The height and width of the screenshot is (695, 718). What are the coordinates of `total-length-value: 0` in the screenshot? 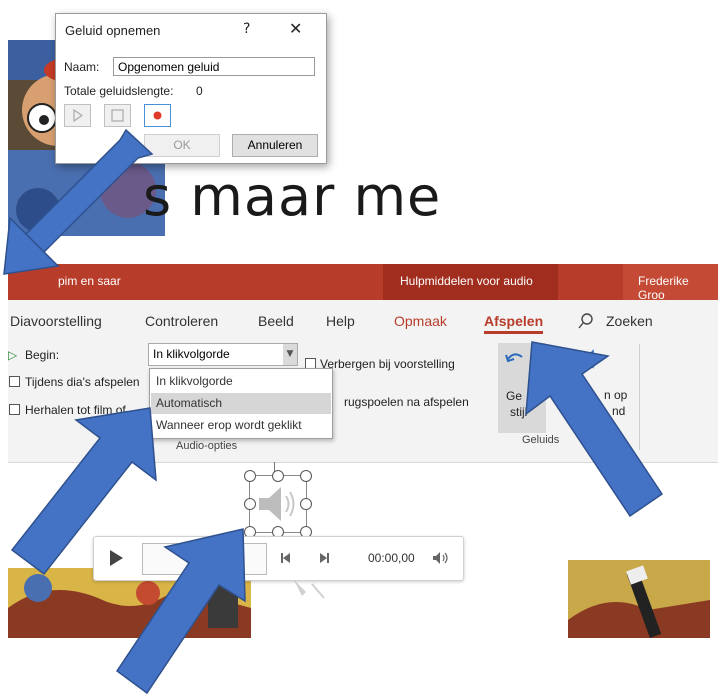 It's located at (199, 91).